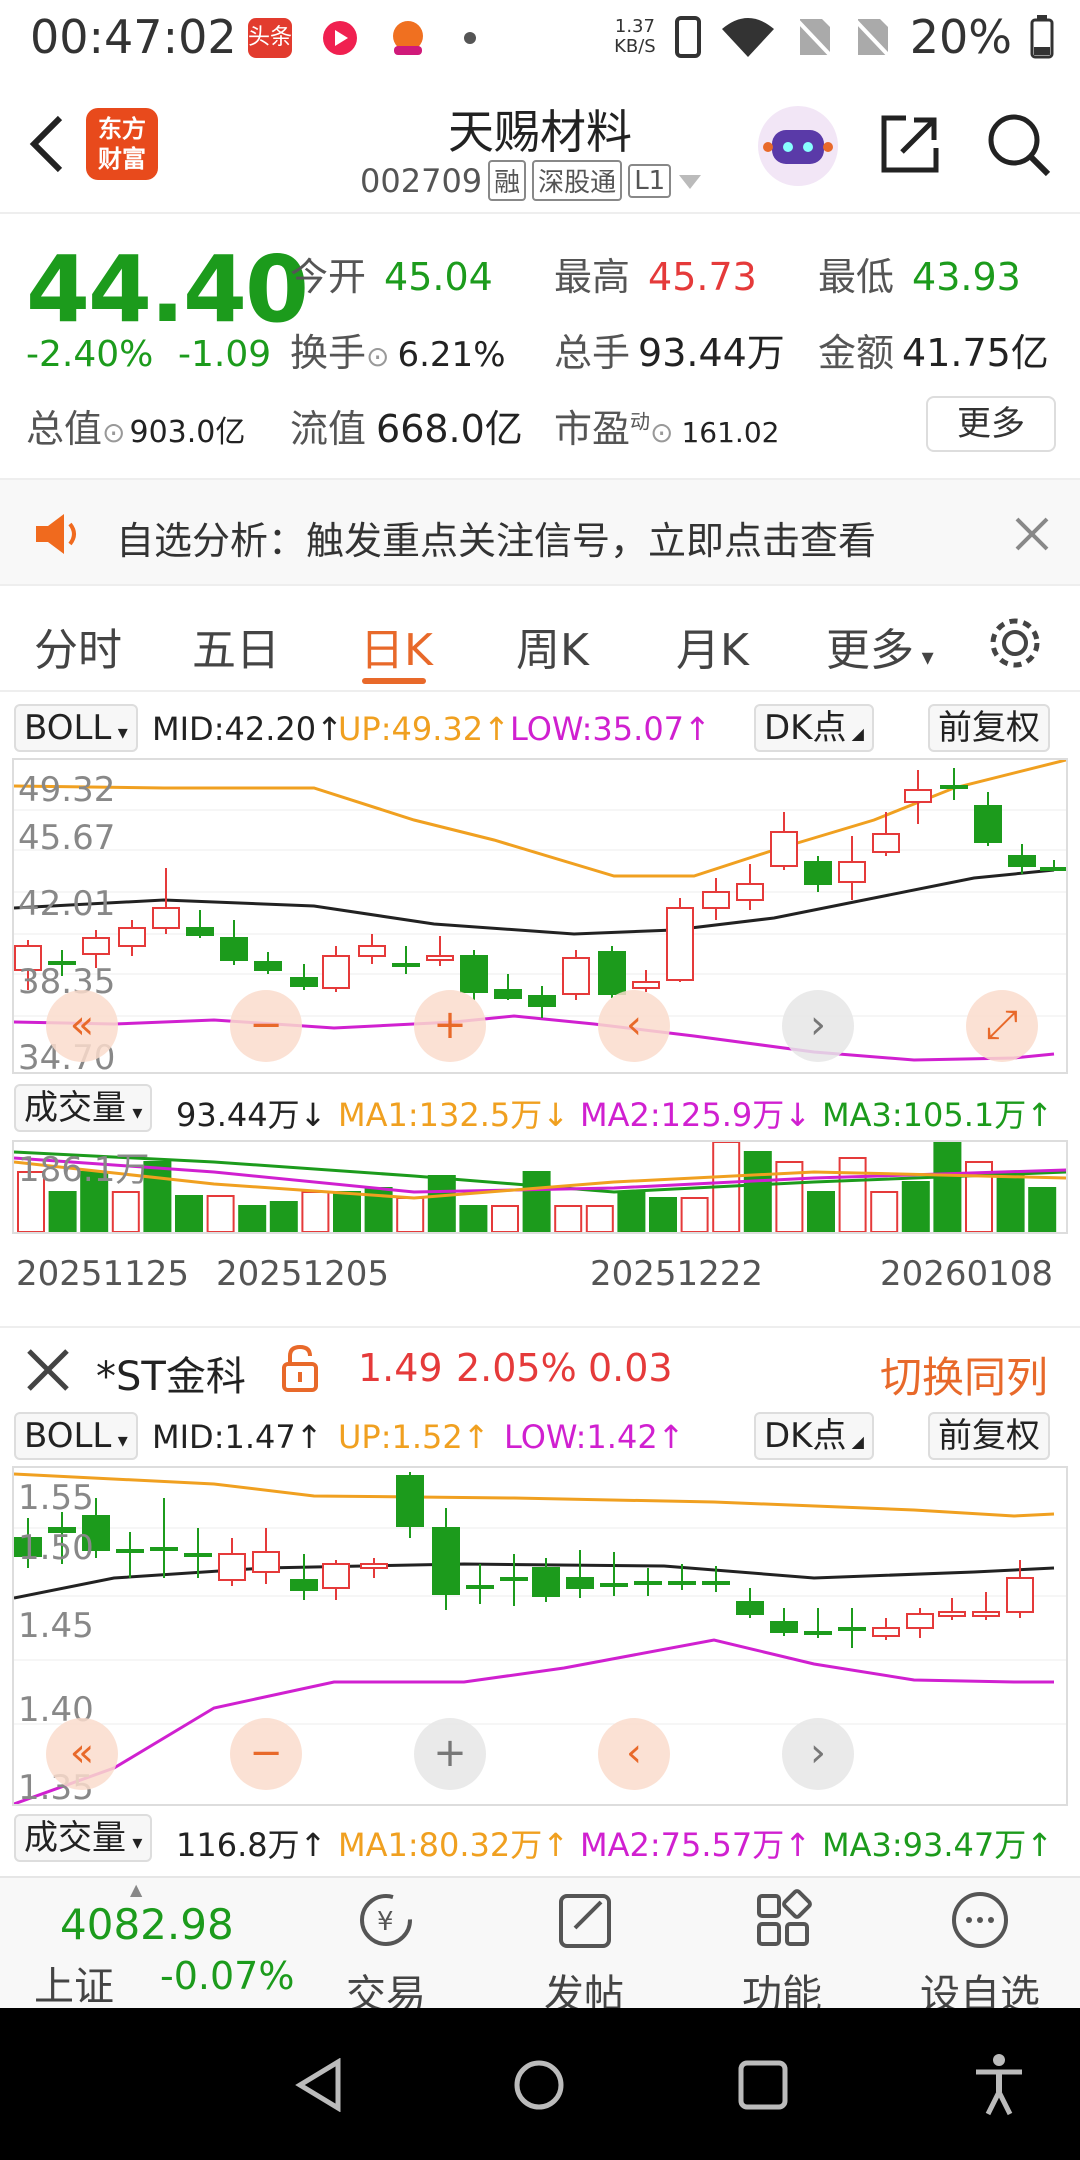  Describe the element at coordinates (539, 2085) in the screenshot. I see `home-nav-icon` at that location.